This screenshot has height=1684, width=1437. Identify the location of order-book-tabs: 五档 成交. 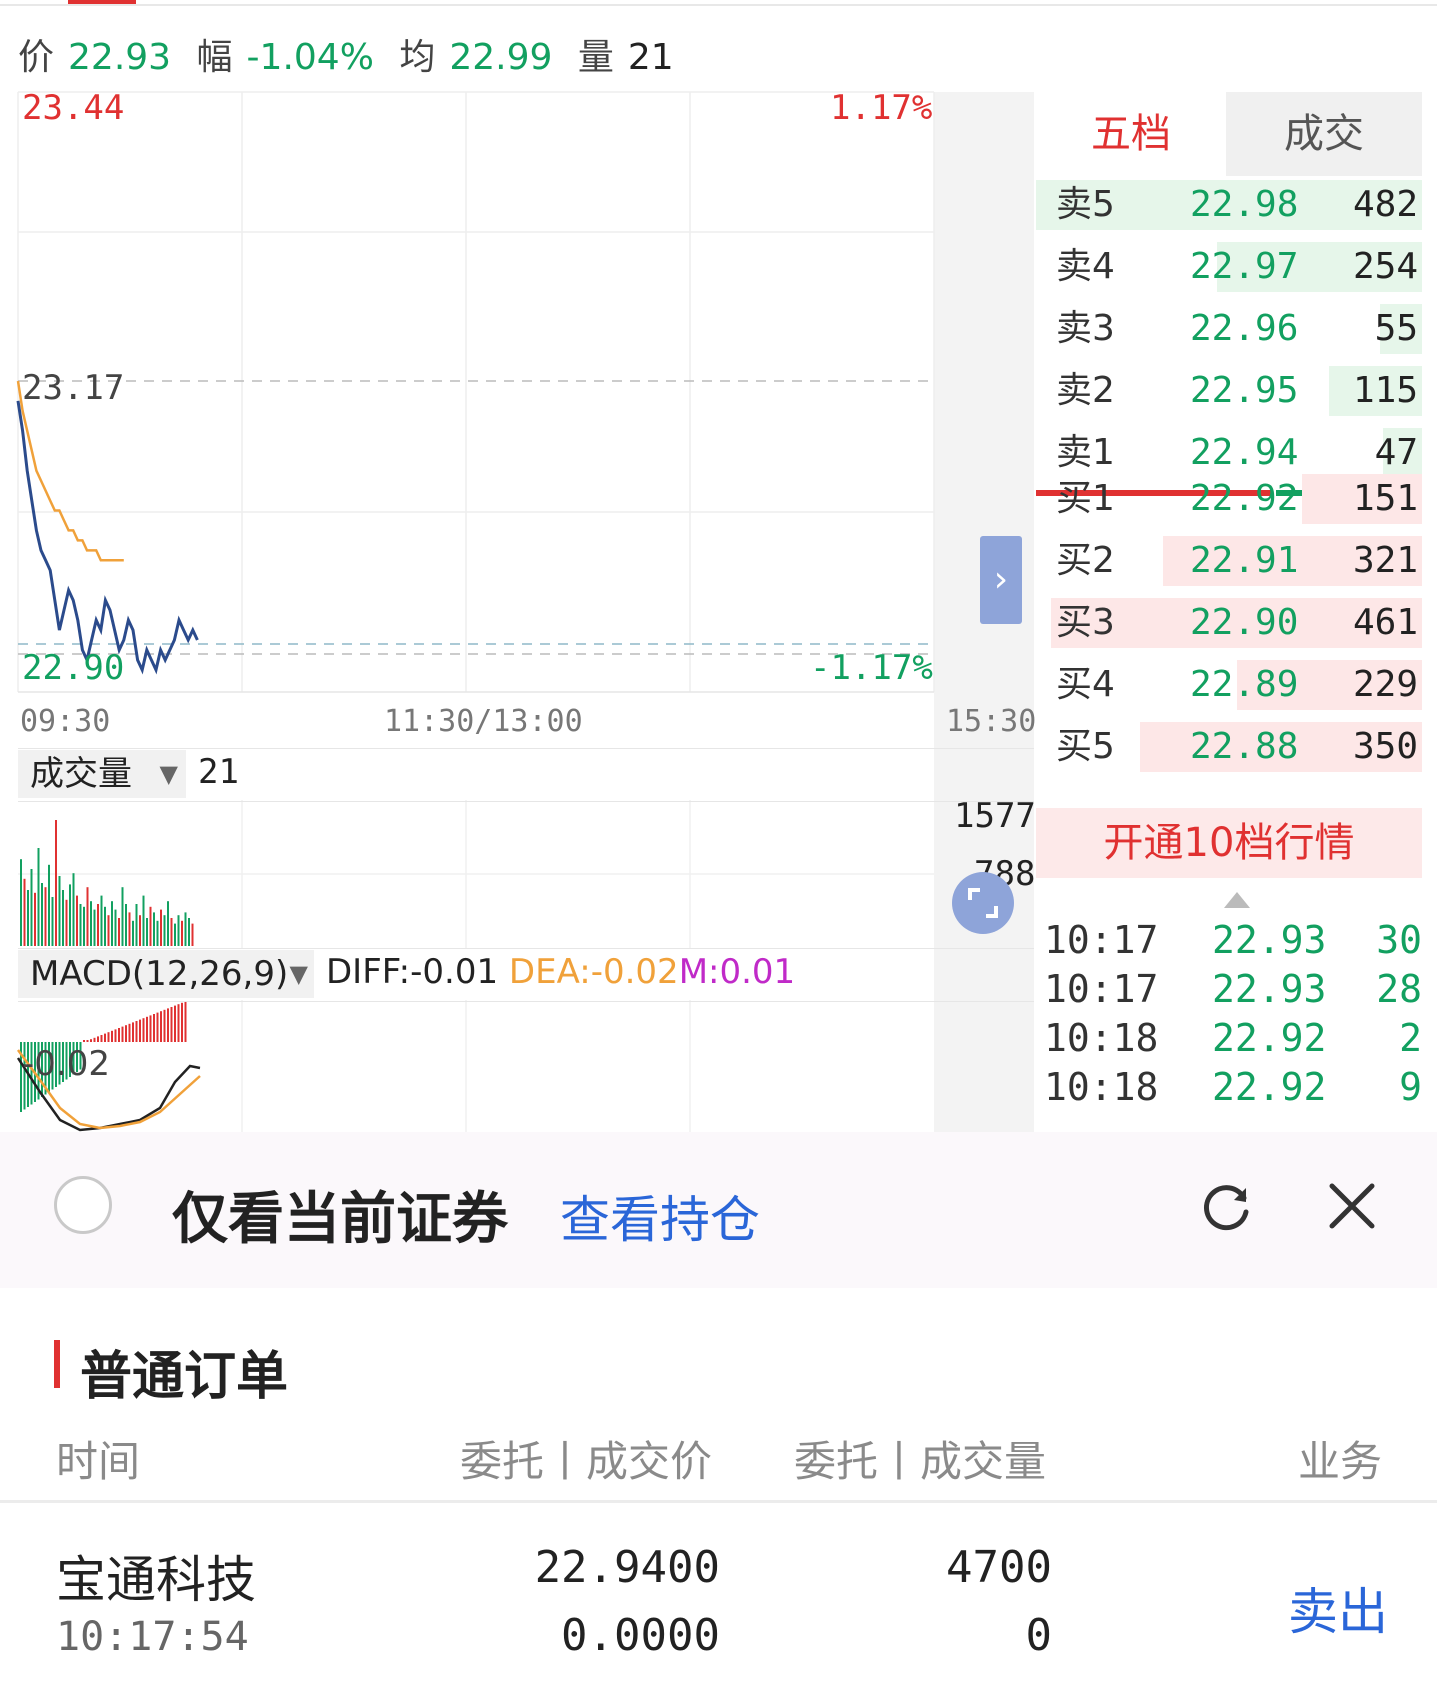
(1229, 134).